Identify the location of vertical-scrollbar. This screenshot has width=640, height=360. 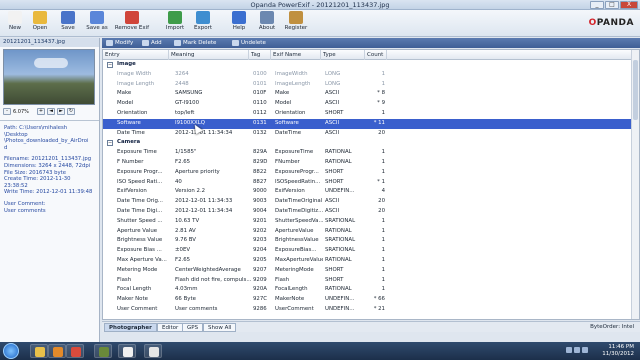
(635, 184).